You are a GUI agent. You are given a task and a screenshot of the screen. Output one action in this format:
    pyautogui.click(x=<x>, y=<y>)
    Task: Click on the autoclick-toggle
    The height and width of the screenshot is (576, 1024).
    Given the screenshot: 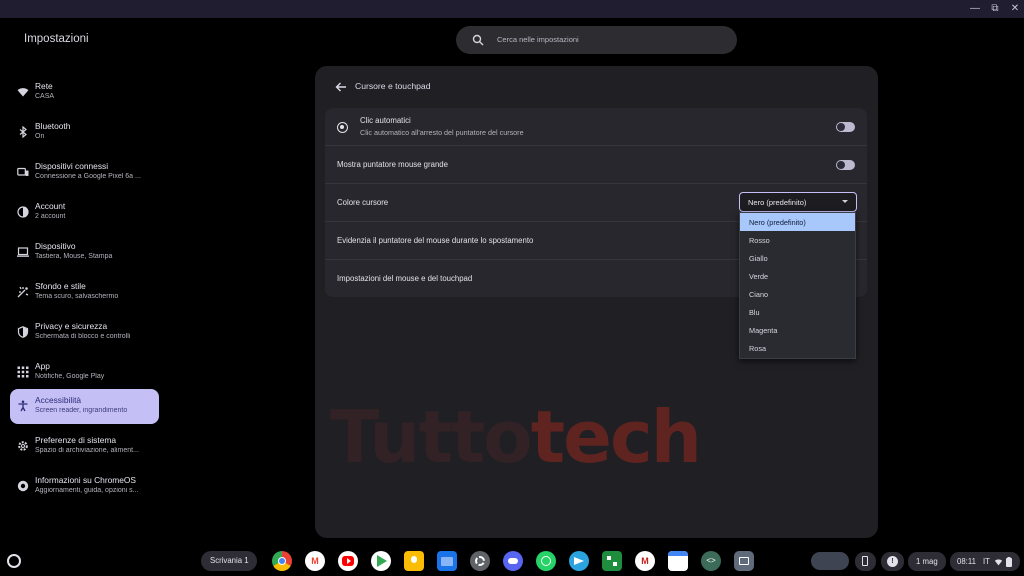 What is the action you would take?
    pyautogui.click(x=845, y=127)
    